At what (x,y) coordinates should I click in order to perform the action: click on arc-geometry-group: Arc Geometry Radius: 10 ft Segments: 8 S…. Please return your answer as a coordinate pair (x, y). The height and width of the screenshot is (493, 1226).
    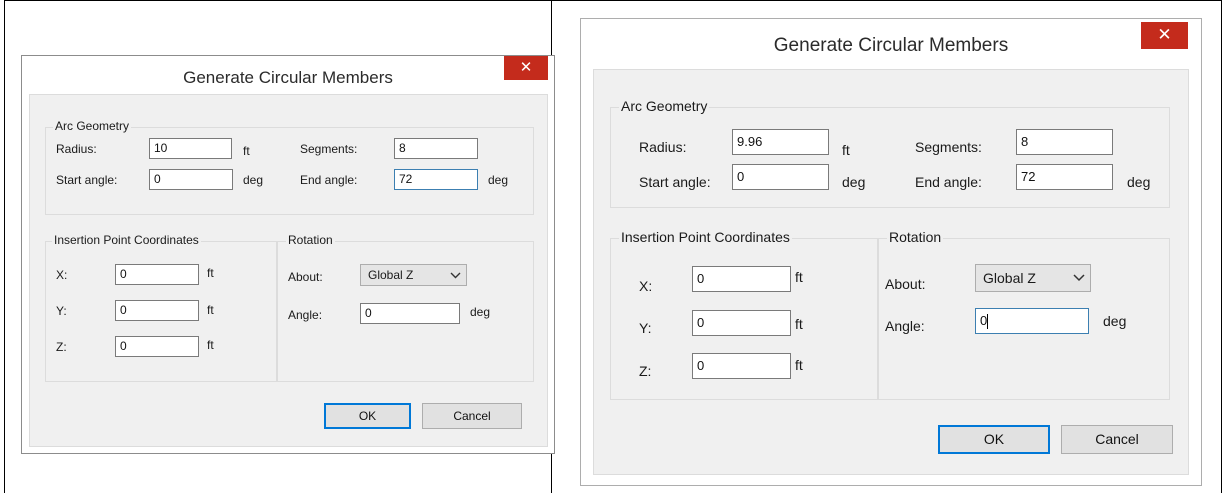
    Looking at the image, I should click on (289, 167).